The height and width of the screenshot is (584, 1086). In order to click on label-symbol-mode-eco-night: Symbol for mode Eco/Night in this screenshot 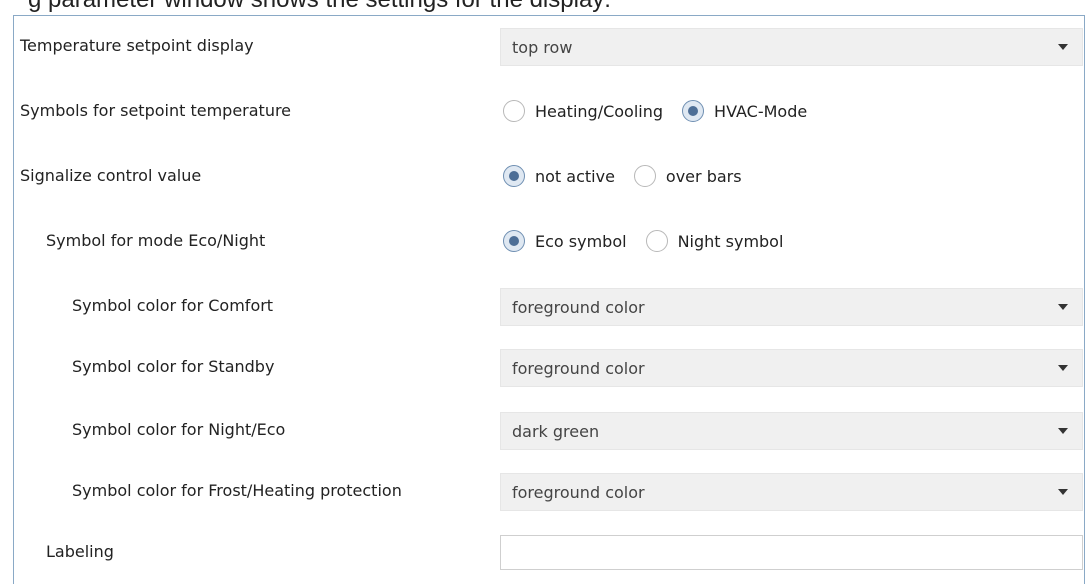, I will do `click(156, 240)`.